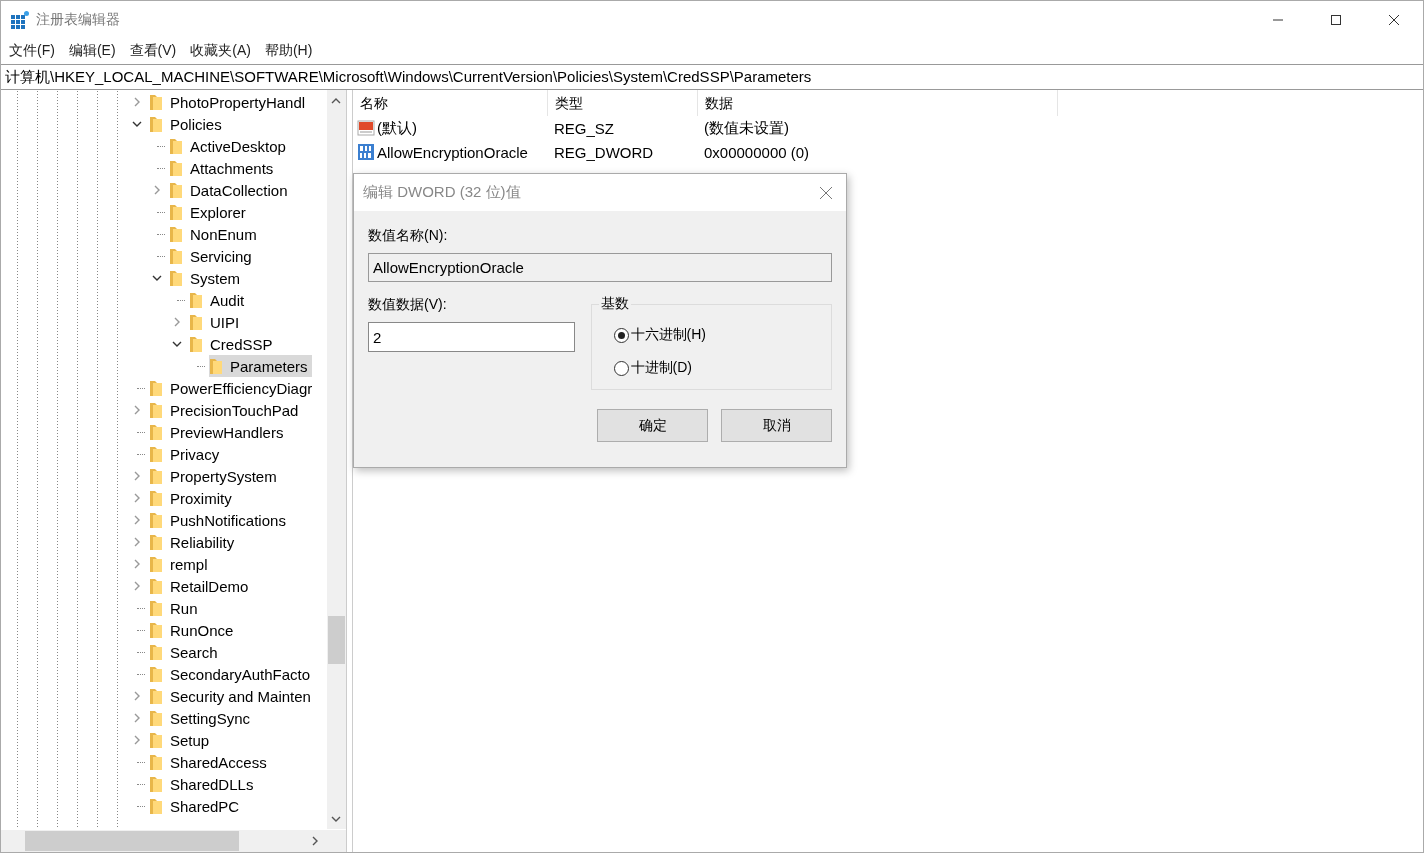  Describe the element at coordinates (233, 388) in the screenshot. I see `tree-item: PowerEfficiencyDiagr` at that location.